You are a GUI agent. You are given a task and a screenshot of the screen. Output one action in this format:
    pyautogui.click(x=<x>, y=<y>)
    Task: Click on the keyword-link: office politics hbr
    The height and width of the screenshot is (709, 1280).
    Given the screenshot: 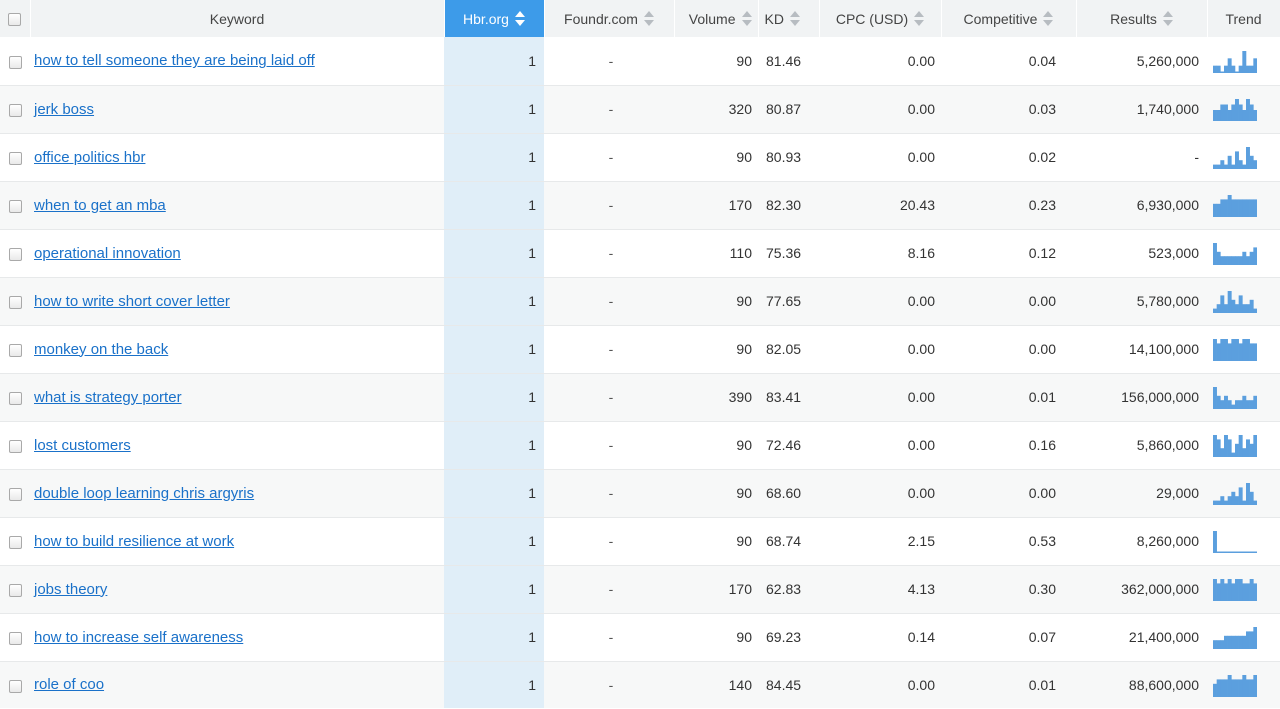 What is the action you would take?
    pyautogui.click(x=89, y=157)
    